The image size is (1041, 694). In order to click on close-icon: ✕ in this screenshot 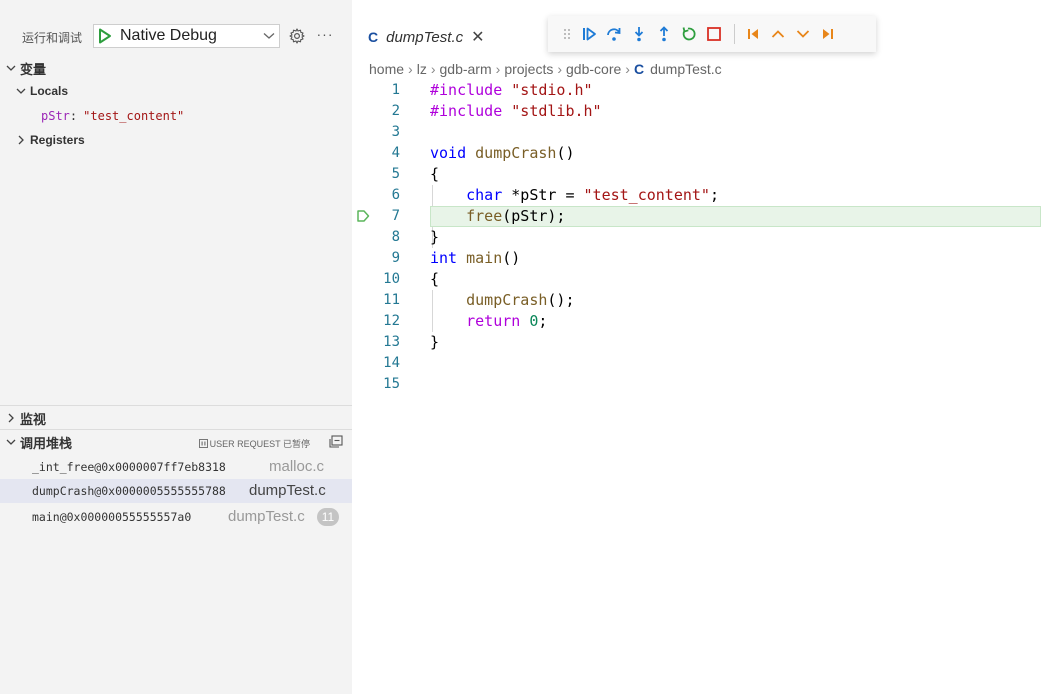, I will do `click(477, 37)`.